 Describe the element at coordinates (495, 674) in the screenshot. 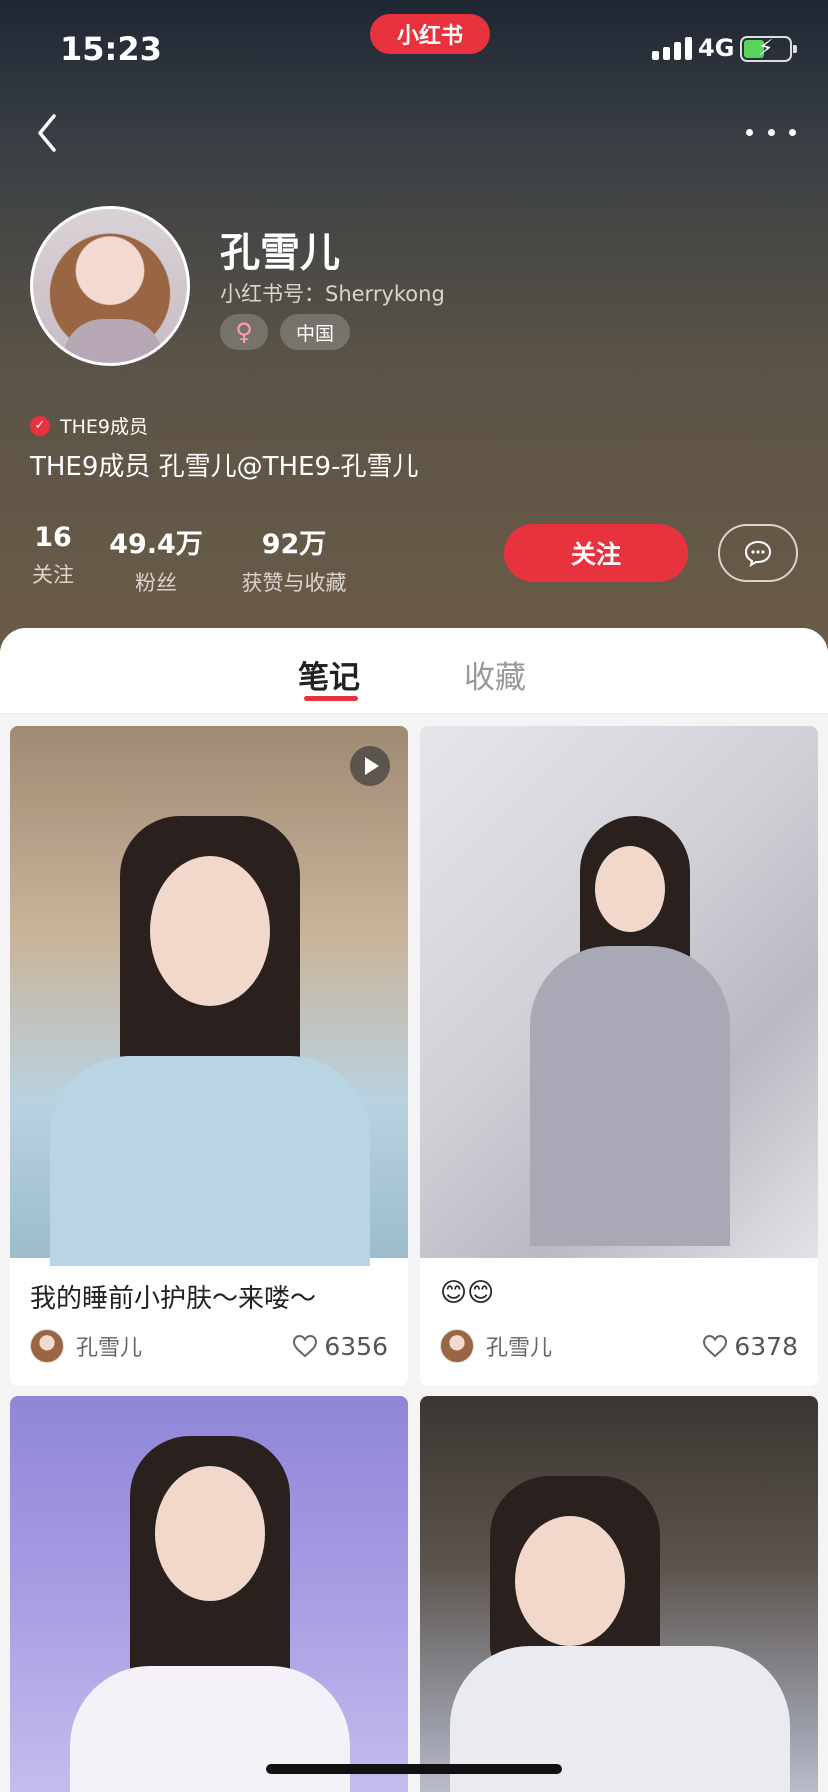

I see `tab-collections: 收藏` at that location.